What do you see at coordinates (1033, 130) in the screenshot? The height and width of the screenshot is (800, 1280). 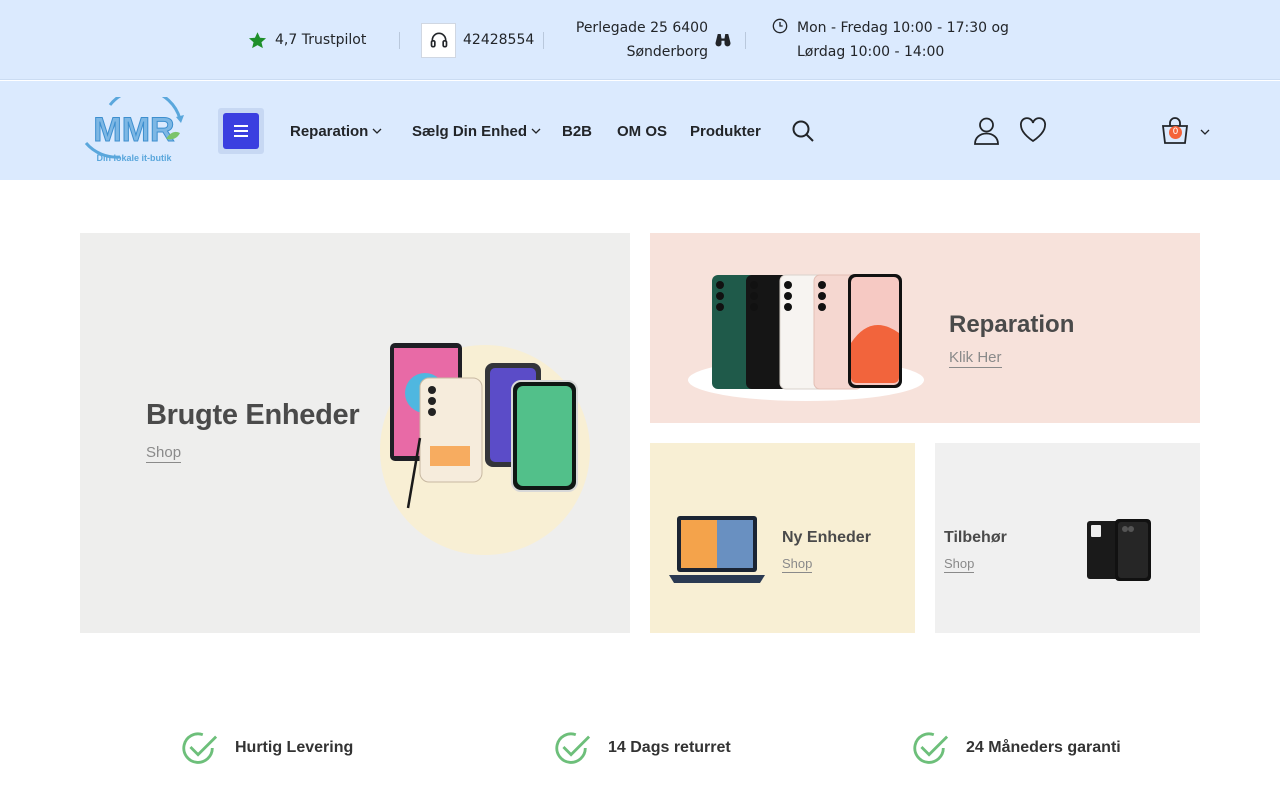 I see `heart-icon` at bounding box center [1033, 130].